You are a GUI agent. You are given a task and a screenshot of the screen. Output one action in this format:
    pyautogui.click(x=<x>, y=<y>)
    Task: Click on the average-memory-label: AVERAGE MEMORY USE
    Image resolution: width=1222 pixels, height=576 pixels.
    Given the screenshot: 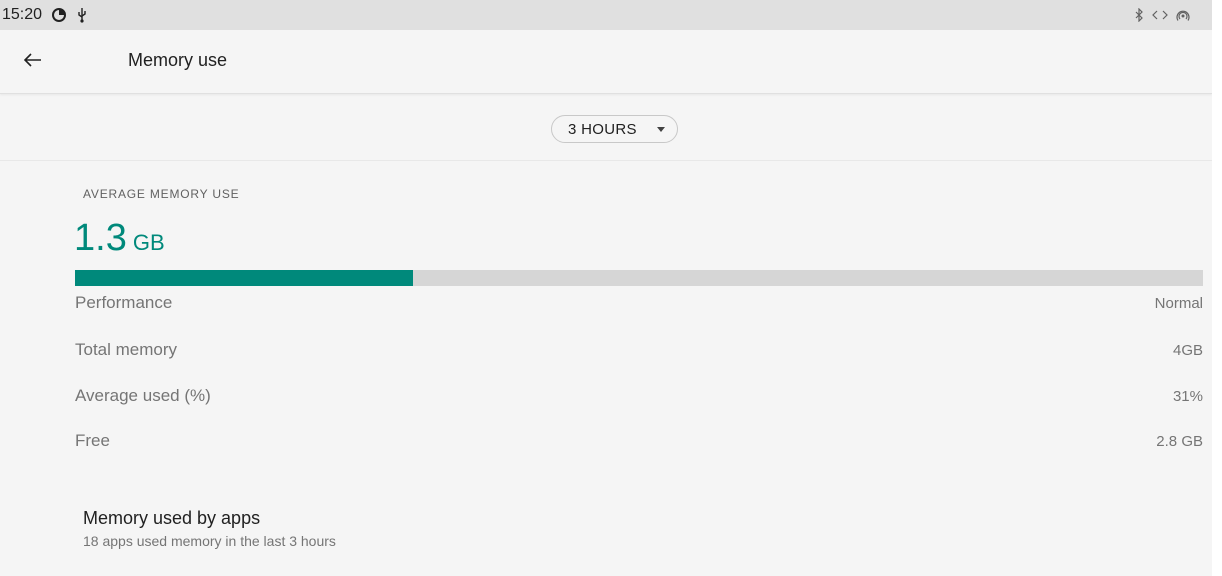 What is the action you would take?
    pyautogui.click(x=161, y=194)
    